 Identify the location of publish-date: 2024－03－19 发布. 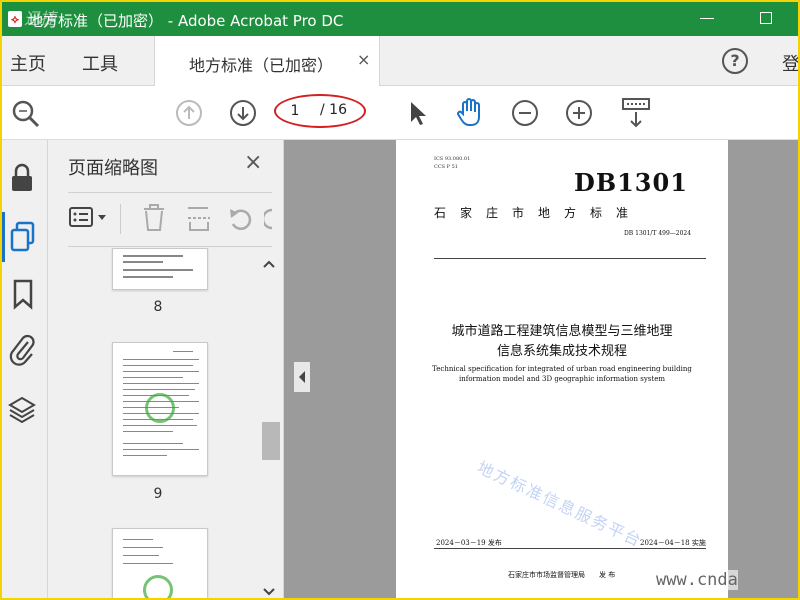
(469, 543).